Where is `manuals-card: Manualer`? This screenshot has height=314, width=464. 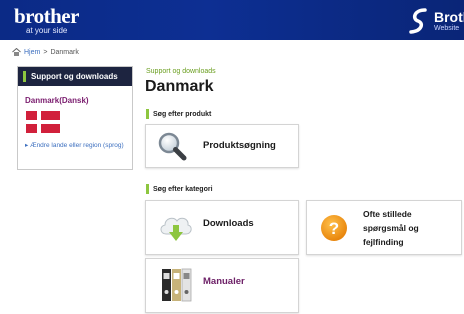 manuals-card: Manualer is located at coordinates (222, 285).